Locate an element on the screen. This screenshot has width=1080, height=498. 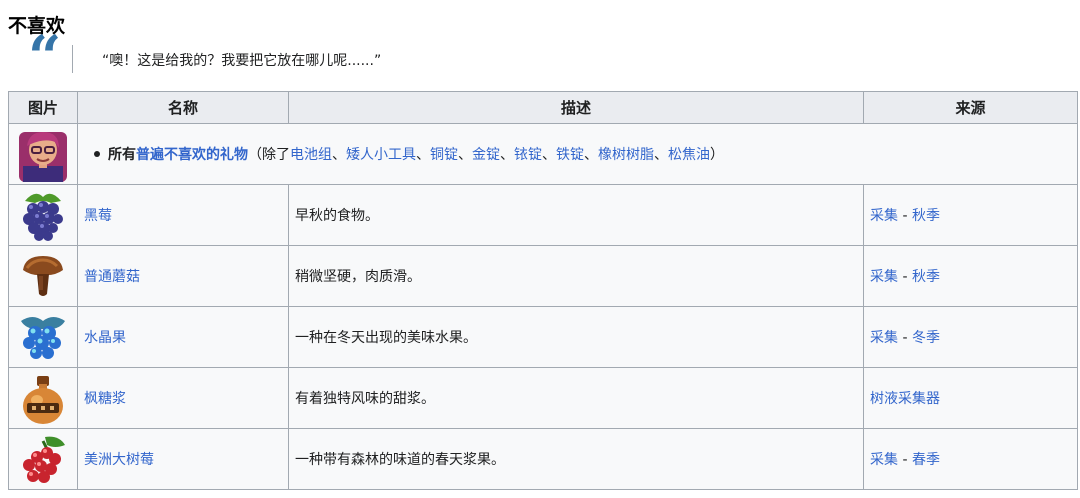
table-row: 普通蘑菇 稍微坚硬，肉质滑。 采集 - 秋季 is located at coordinates (543, 276).